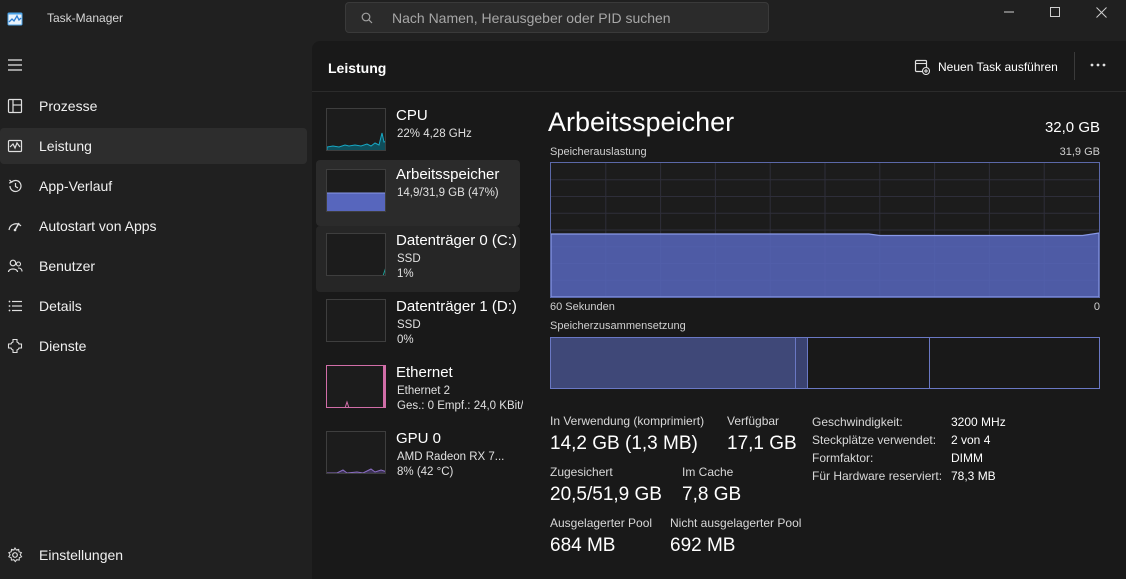 The image size is (1126, 579). What do you see at coordinates (63, 346) in the screenshot?
I see `nav-label: Dienste` at bounding box center [63, 346].